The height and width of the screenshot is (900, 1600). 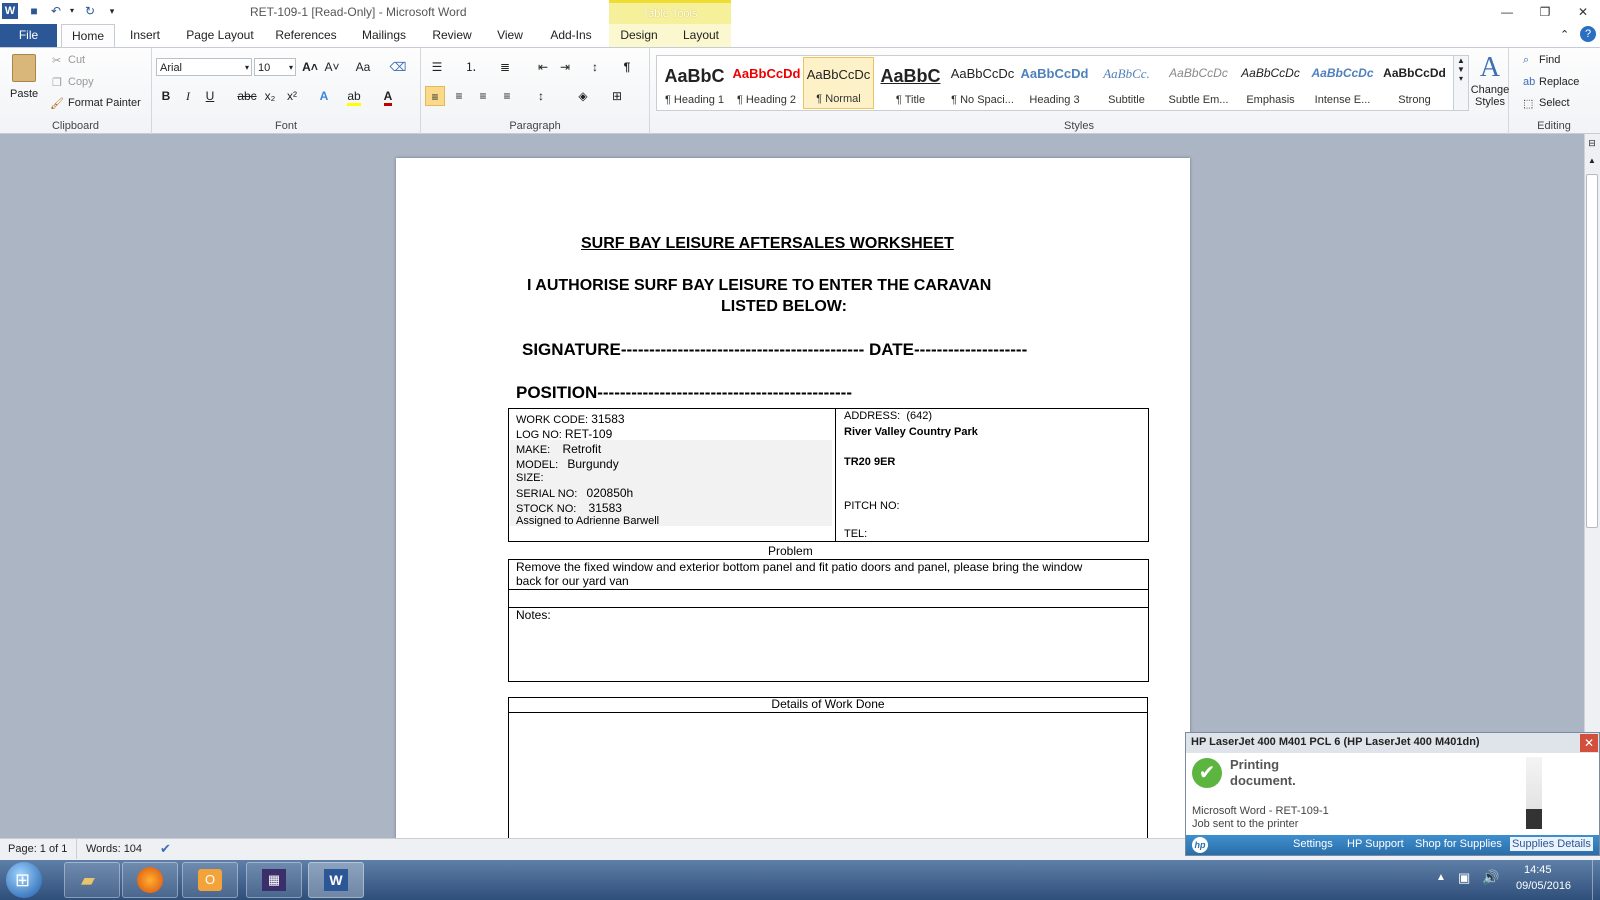 I want to click on borders-icon: ⊞, so click(x=617, y=96).